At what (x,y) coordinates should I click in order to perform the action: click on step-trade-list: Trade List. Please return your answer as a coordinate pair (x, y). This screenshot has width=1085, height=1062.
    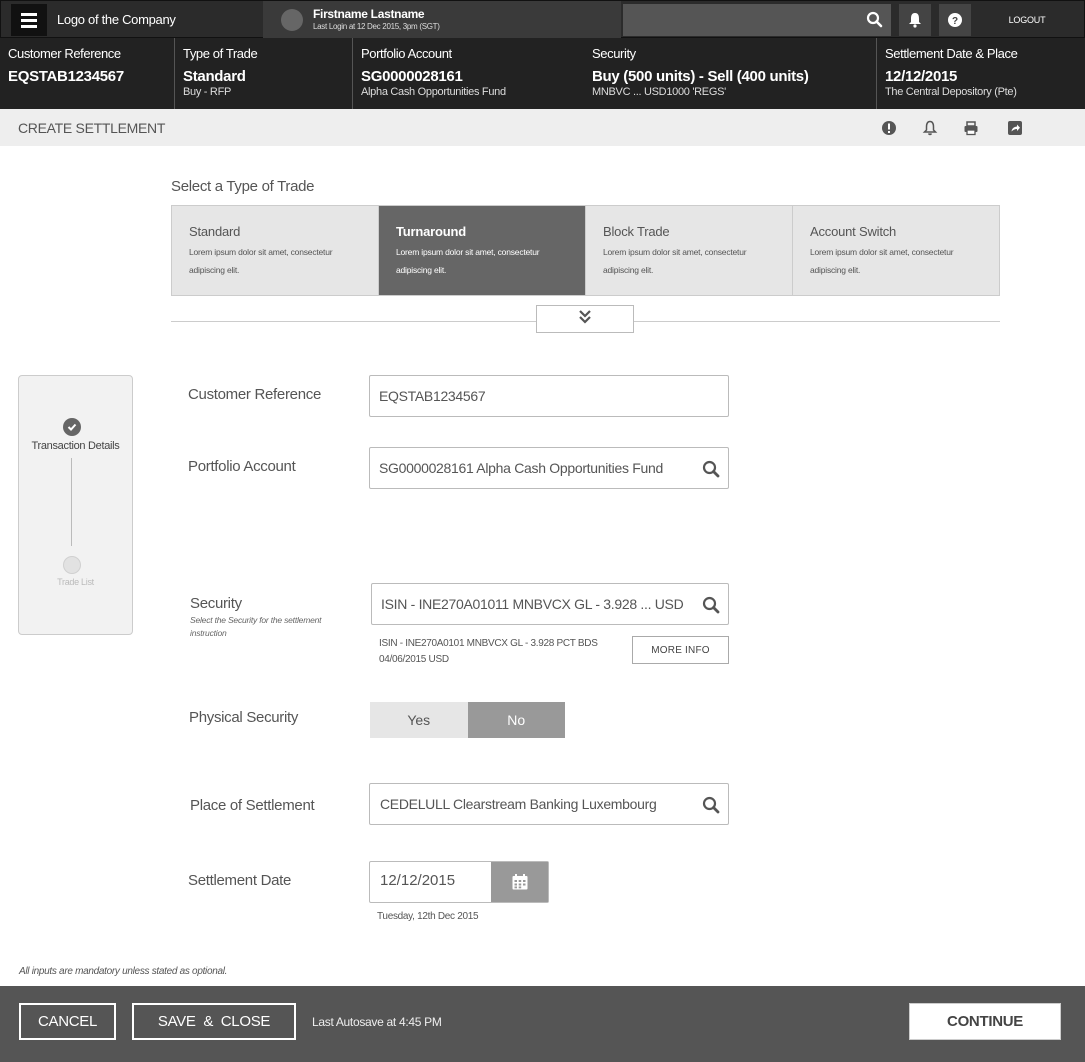
    Looking at the image, I should click on (75, 582).